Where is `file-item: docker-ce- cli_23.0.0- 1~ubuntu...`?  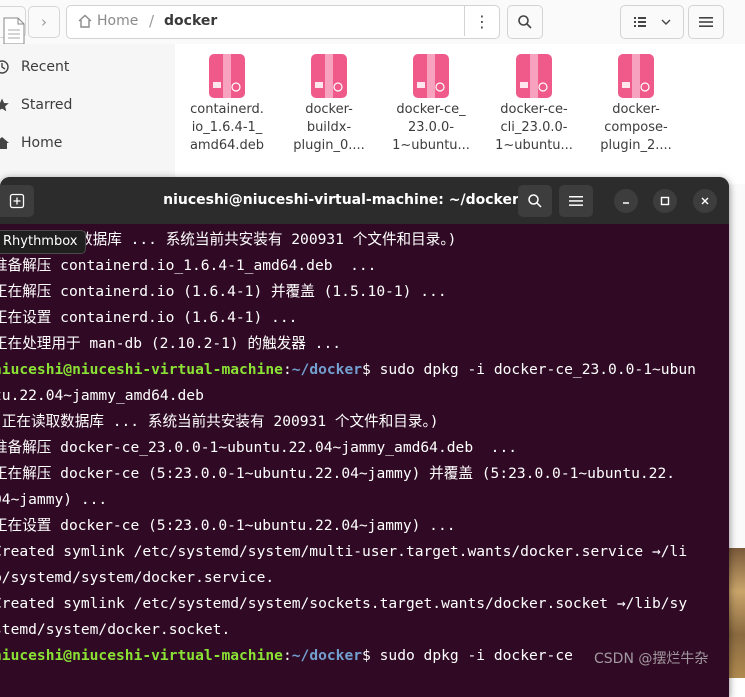
file-item: docker-ce- cli_23.0.0- 1~ubuntu... is located at coordinates (534, 103).